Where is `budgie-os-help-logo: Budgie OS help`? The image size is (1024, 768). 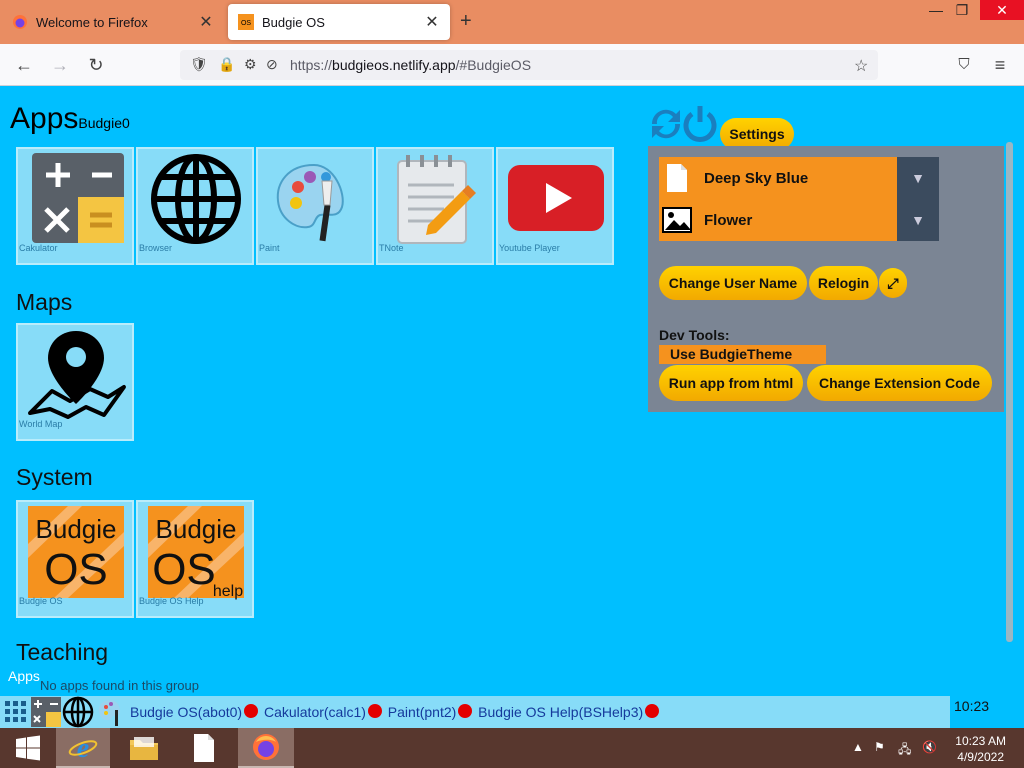 budgie-os-help-logo: Budgie OS help is located at coordinates (196, 553).